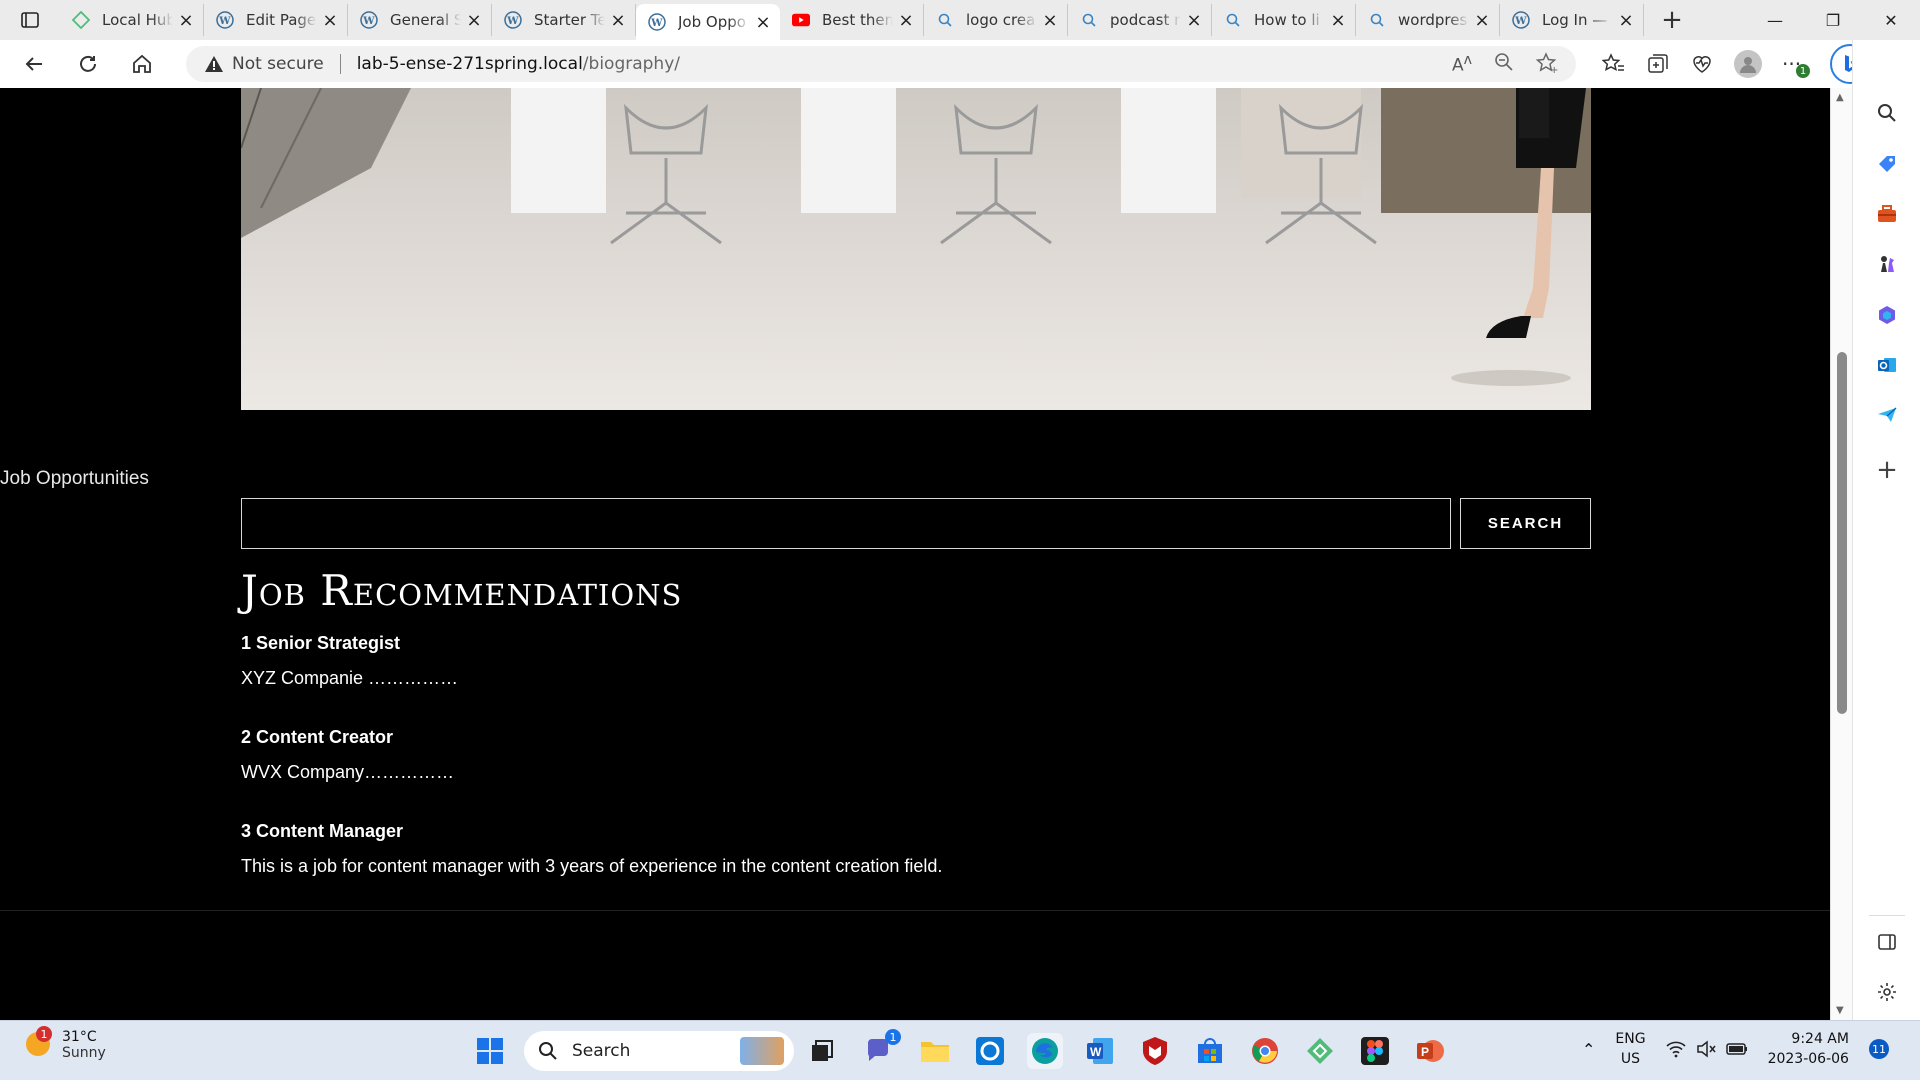 Image resolution: width=1920 pixels, height=1080 pixels. I want to click on scrollbar-thumb, so click(1842, 533).